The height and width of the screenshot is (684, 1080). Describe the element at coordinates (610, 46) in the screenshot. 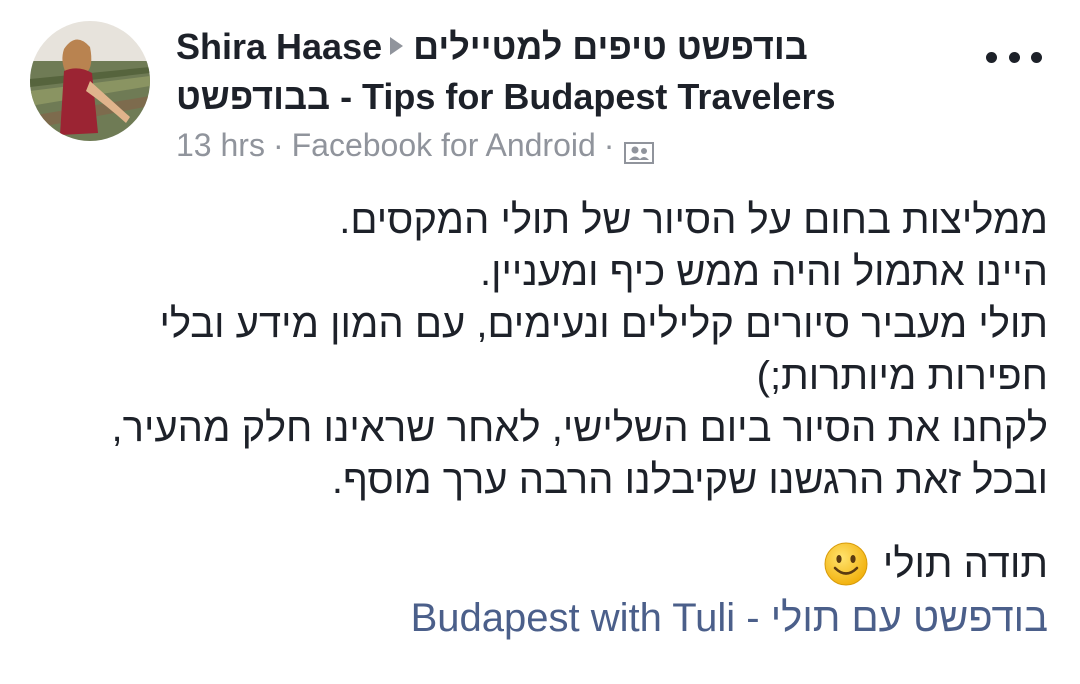

I see `group-name-line1: בודפשט טיפים למטיילים` at that location.